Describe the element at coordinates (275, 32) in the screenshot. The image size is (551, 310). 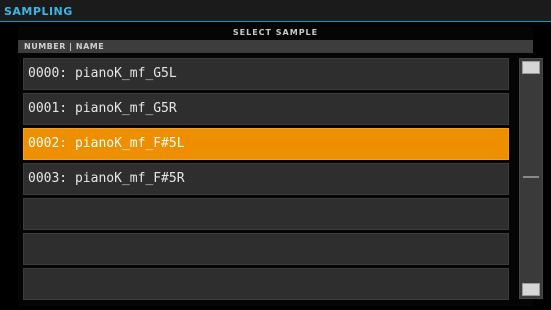
I see `dialog-title: SELECT SAMPLE` at that location.